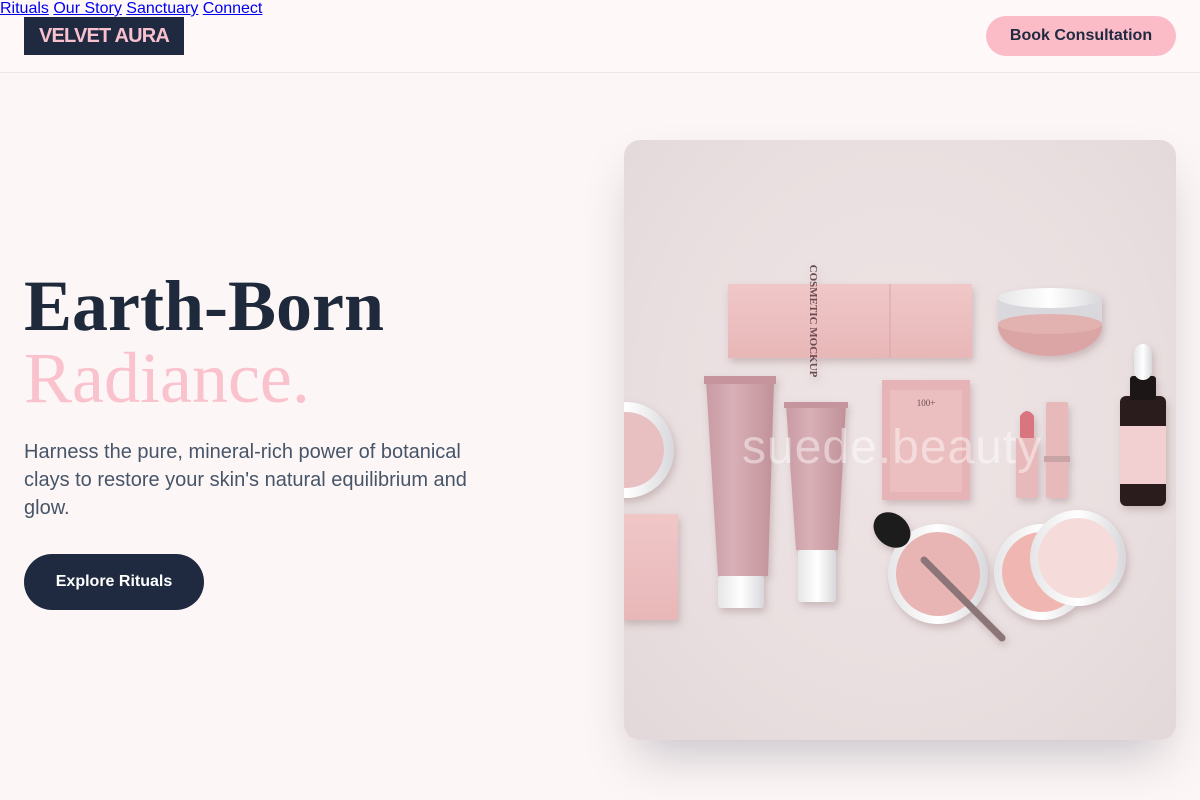  What do you see at coordinates (850, 321) in the screenshot?
I see `product-box-top: COSMETIC MOCKUP` at bounding box center [850, 321].